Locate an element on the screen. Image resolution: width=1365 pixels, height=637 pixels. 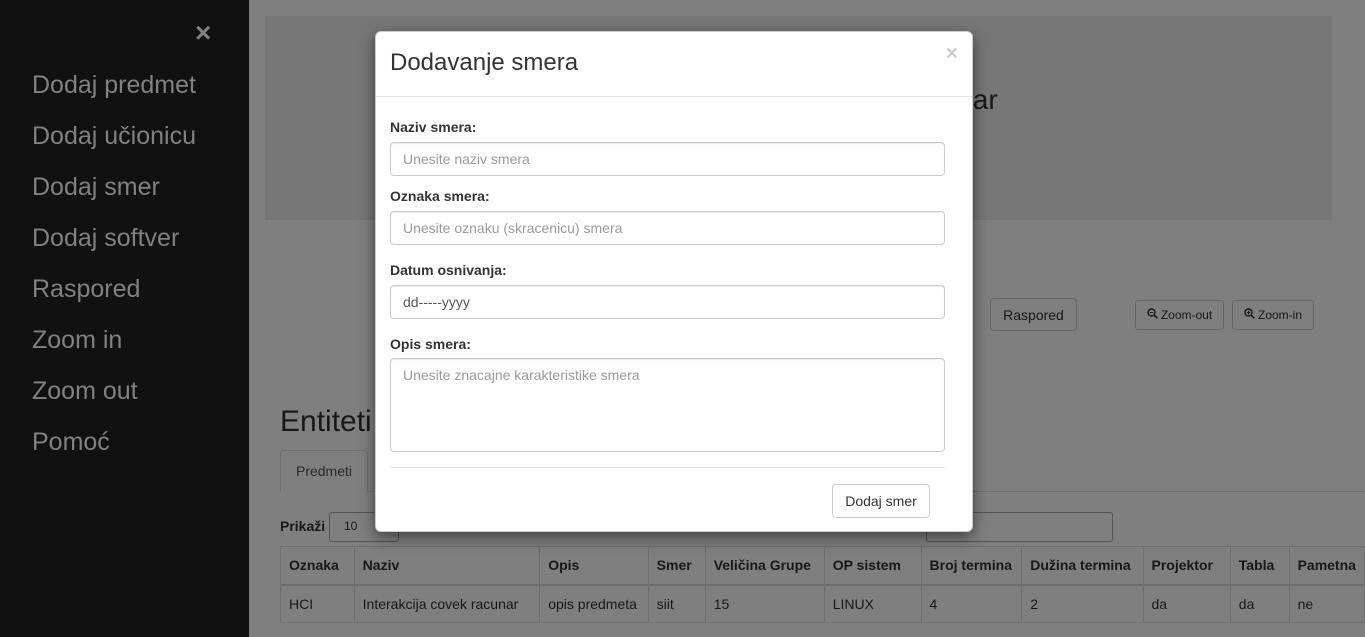
naziv-label: Naziv smera: is located at coordinates (433, 127).